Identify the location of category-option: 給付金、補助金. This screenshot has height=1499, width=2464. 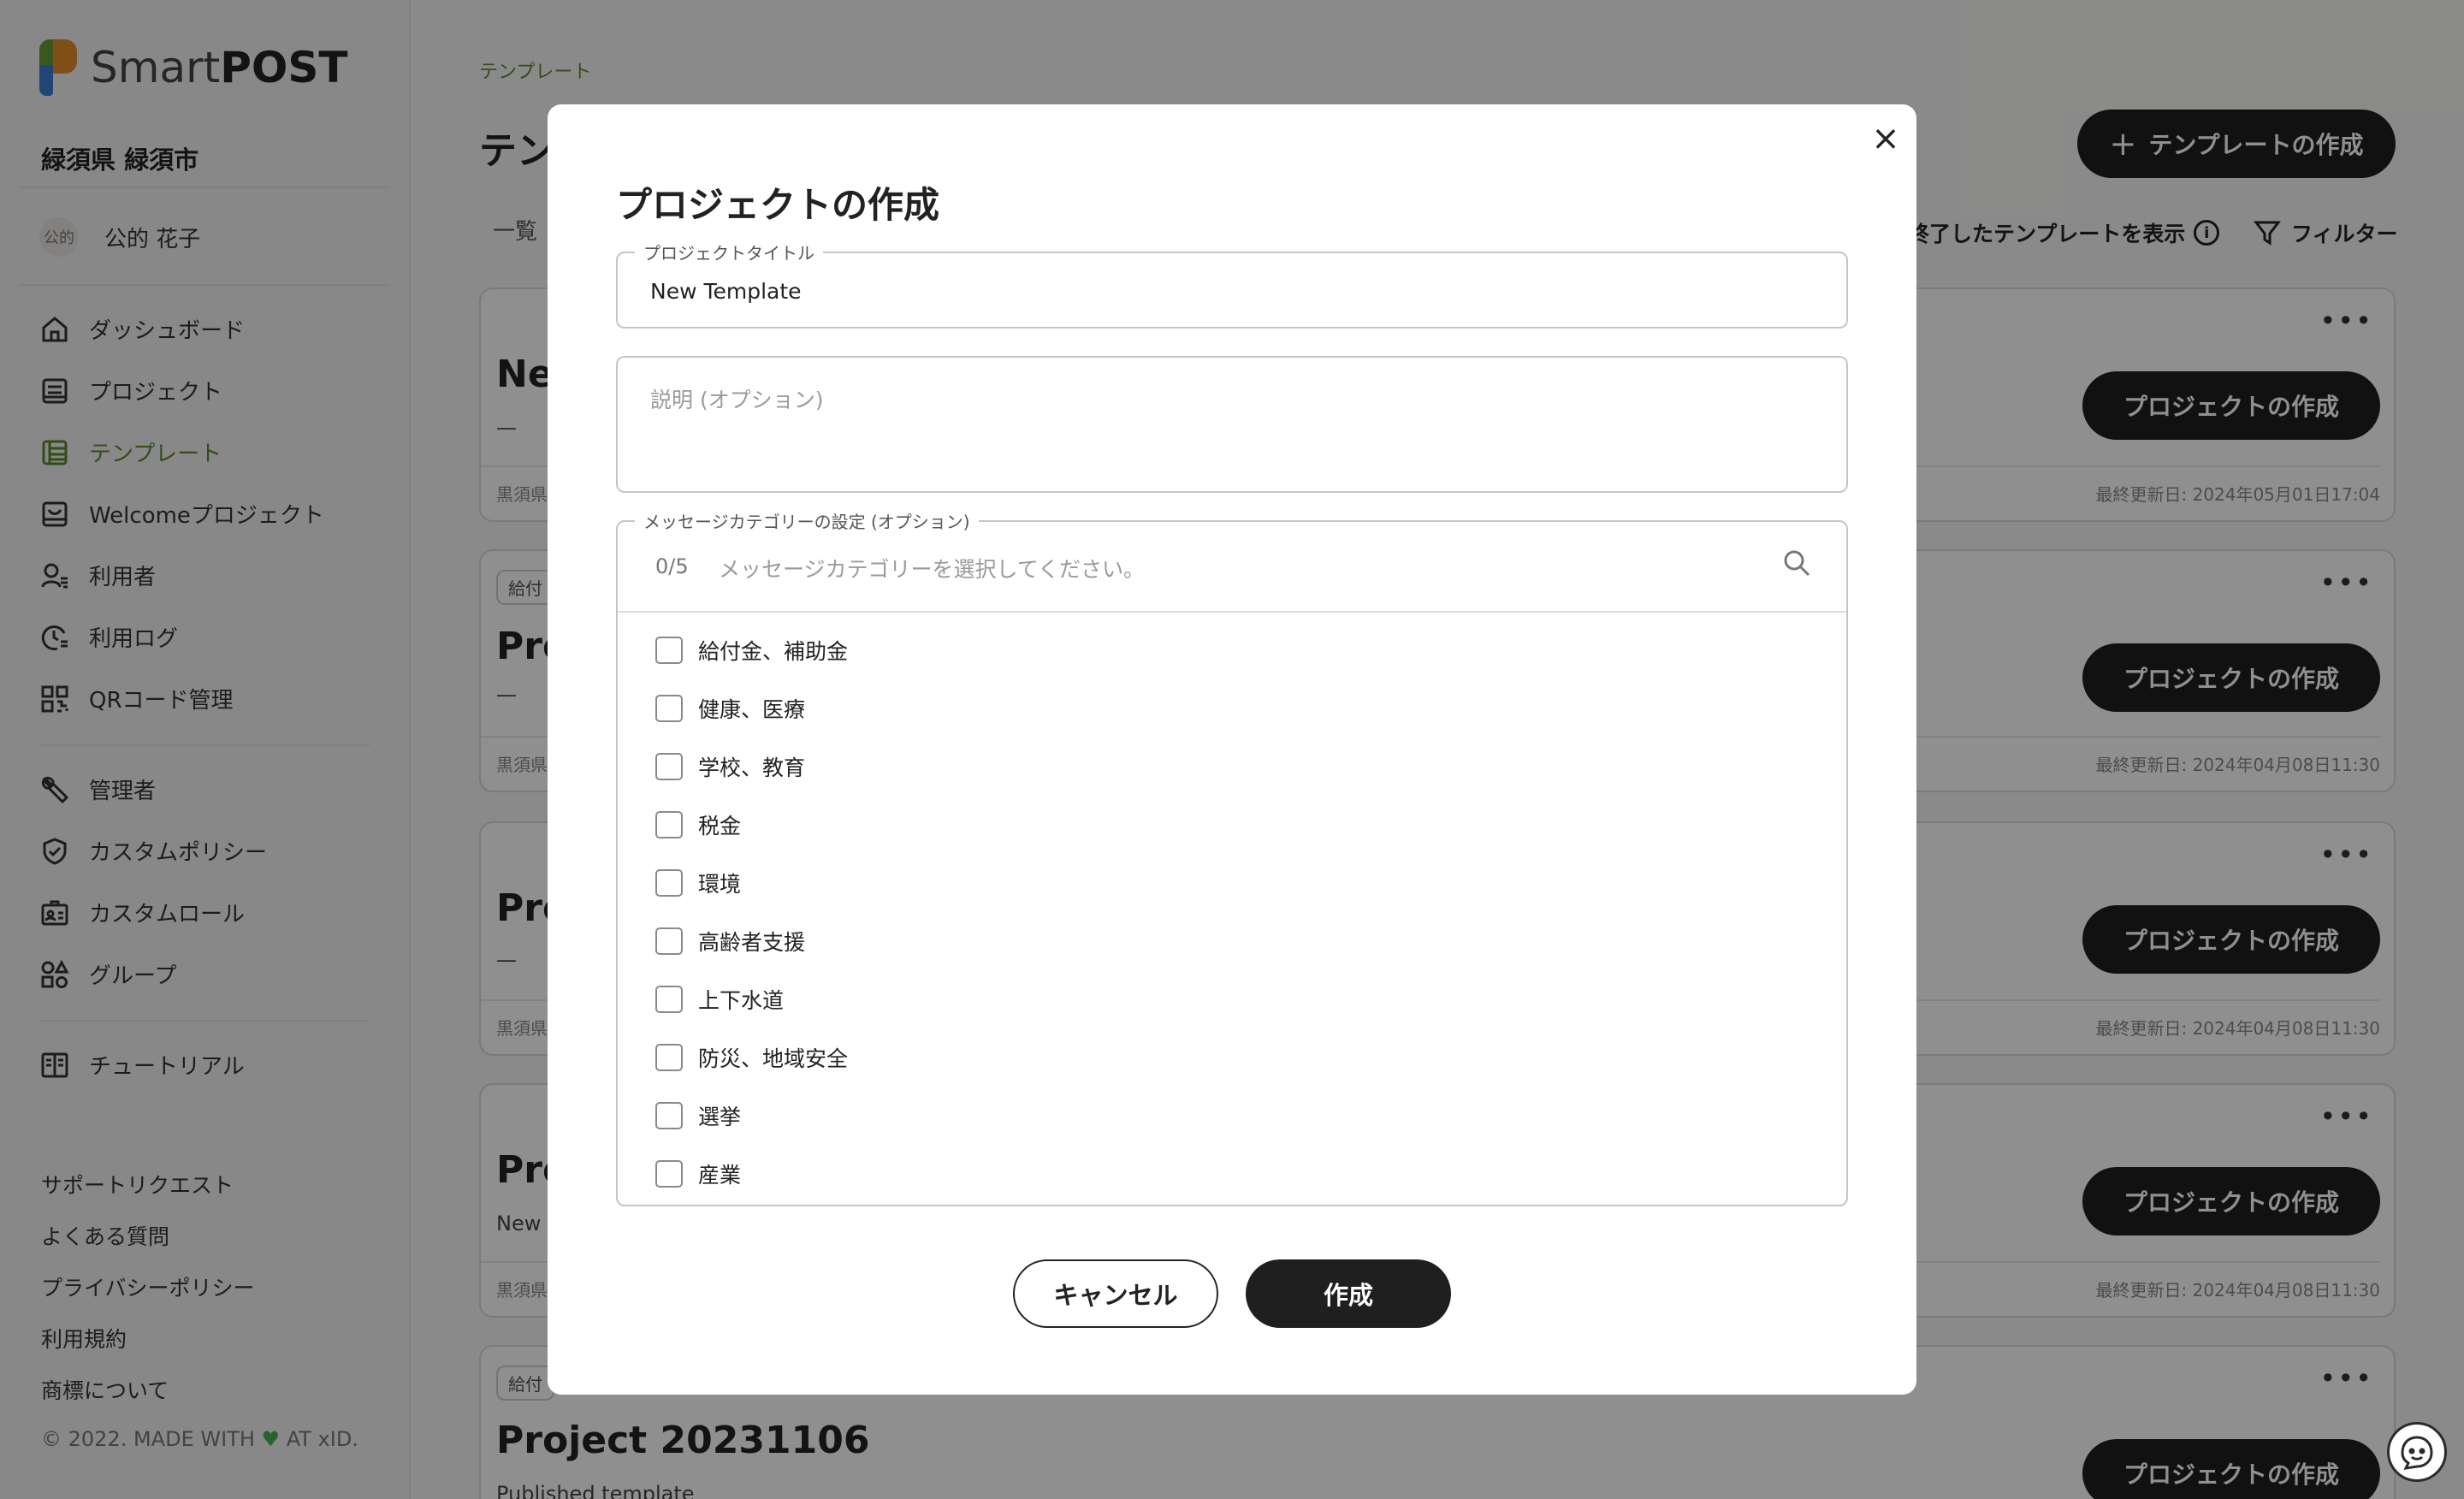
(751, 651).